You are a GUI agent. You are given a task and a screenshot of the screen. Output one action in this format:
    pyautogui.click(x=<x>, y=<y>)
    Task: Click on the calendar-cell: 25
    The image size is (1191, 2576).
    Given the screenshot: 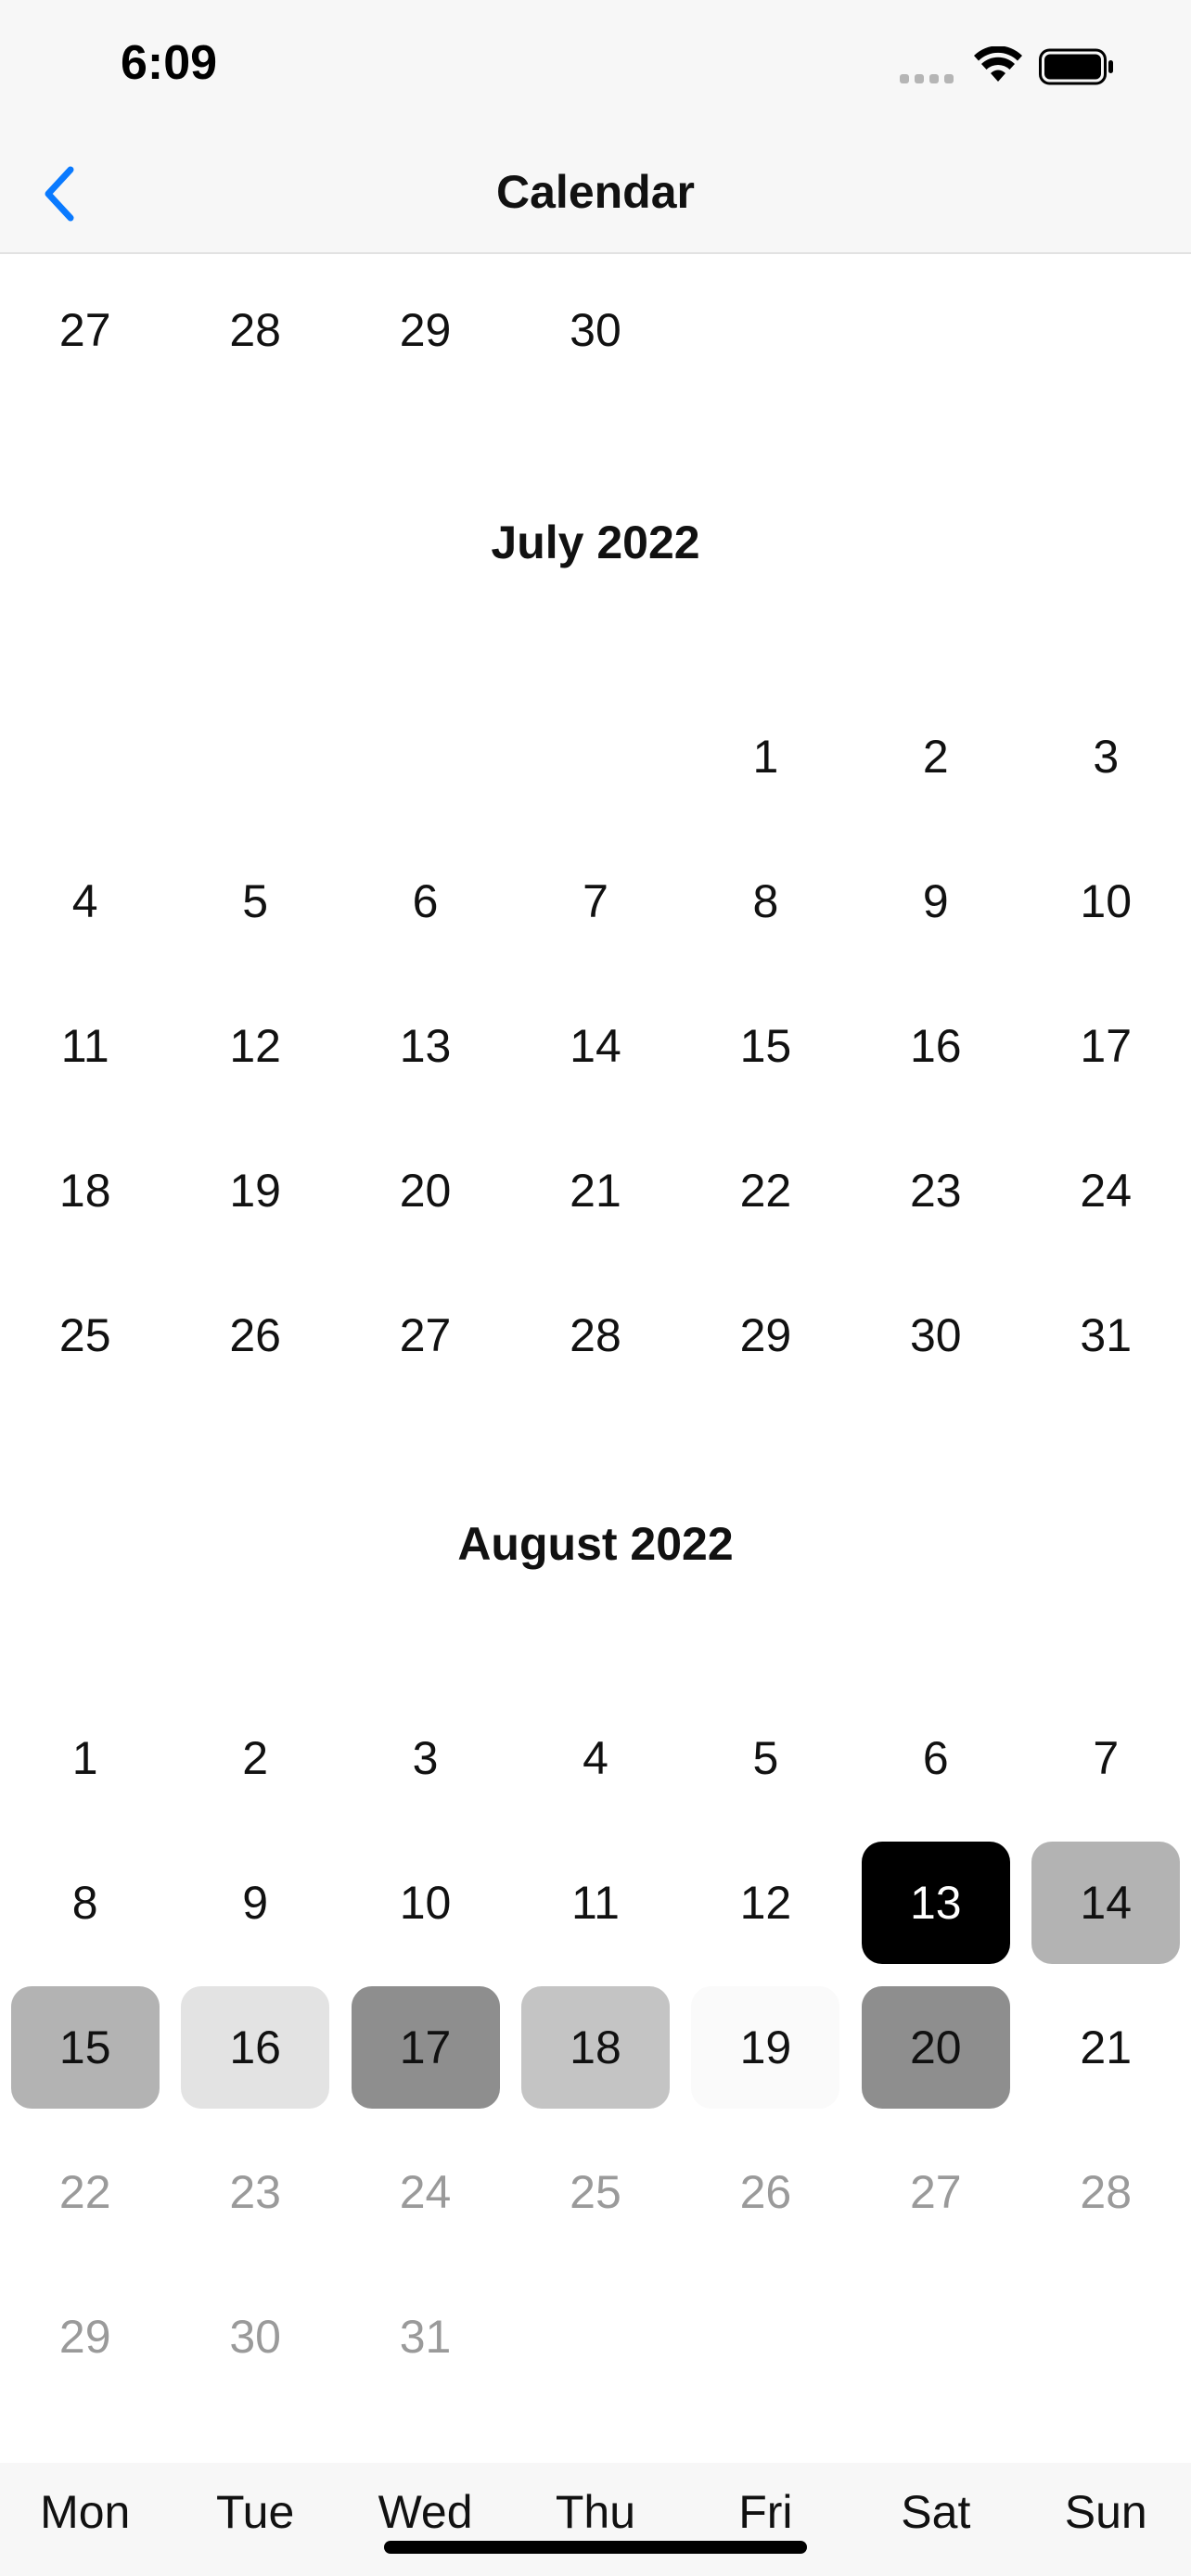 What is the action you would take?
    pyautogui.click(x=85, y=1336)
    